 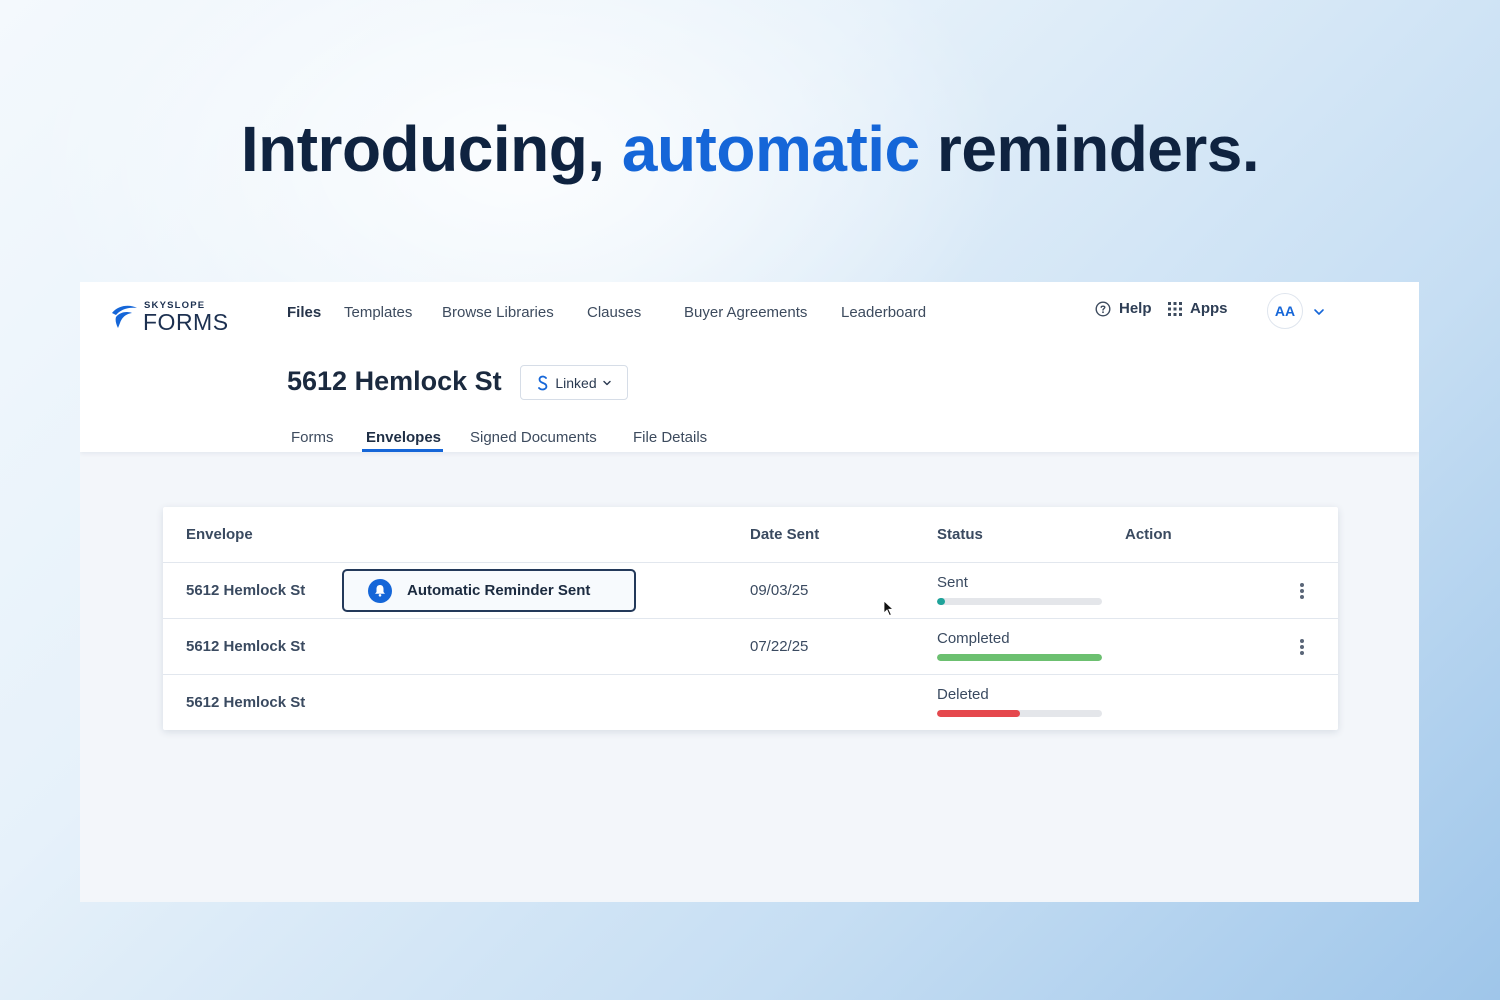 I want to click on linked-label: Linked, so click(x=576, y=382).